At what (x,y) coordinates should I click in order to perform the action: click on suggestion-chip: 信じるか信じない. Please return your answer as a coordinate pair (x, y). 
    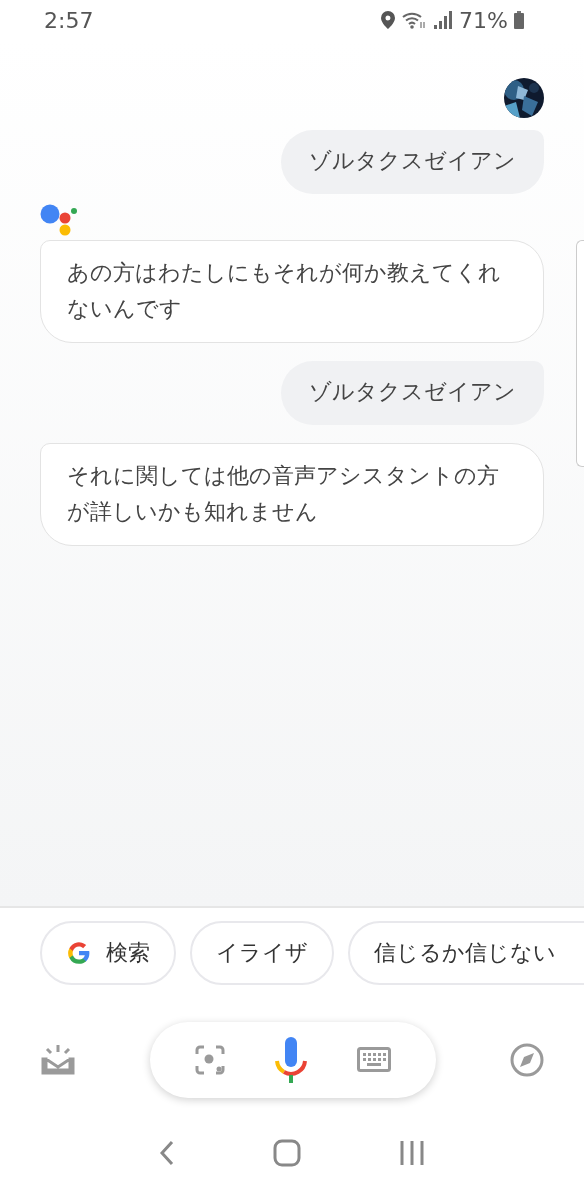
    Looking at the image, I should click on (466, 953).